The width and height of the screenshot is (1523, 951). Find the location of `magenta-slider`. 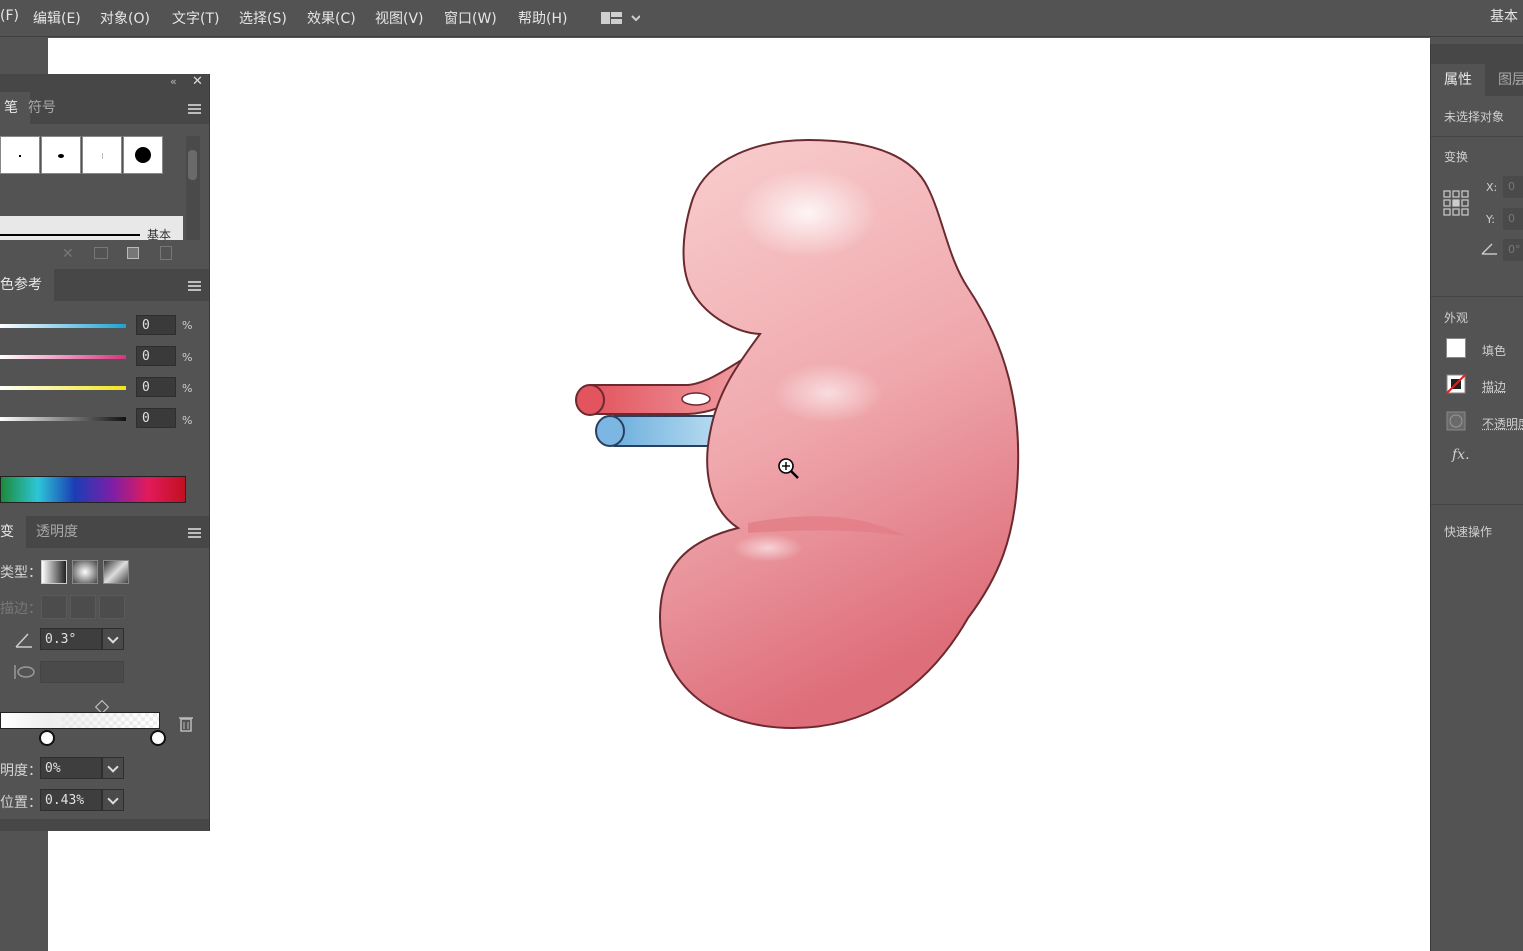

magenta-slider is located at coordinates (63, 357).